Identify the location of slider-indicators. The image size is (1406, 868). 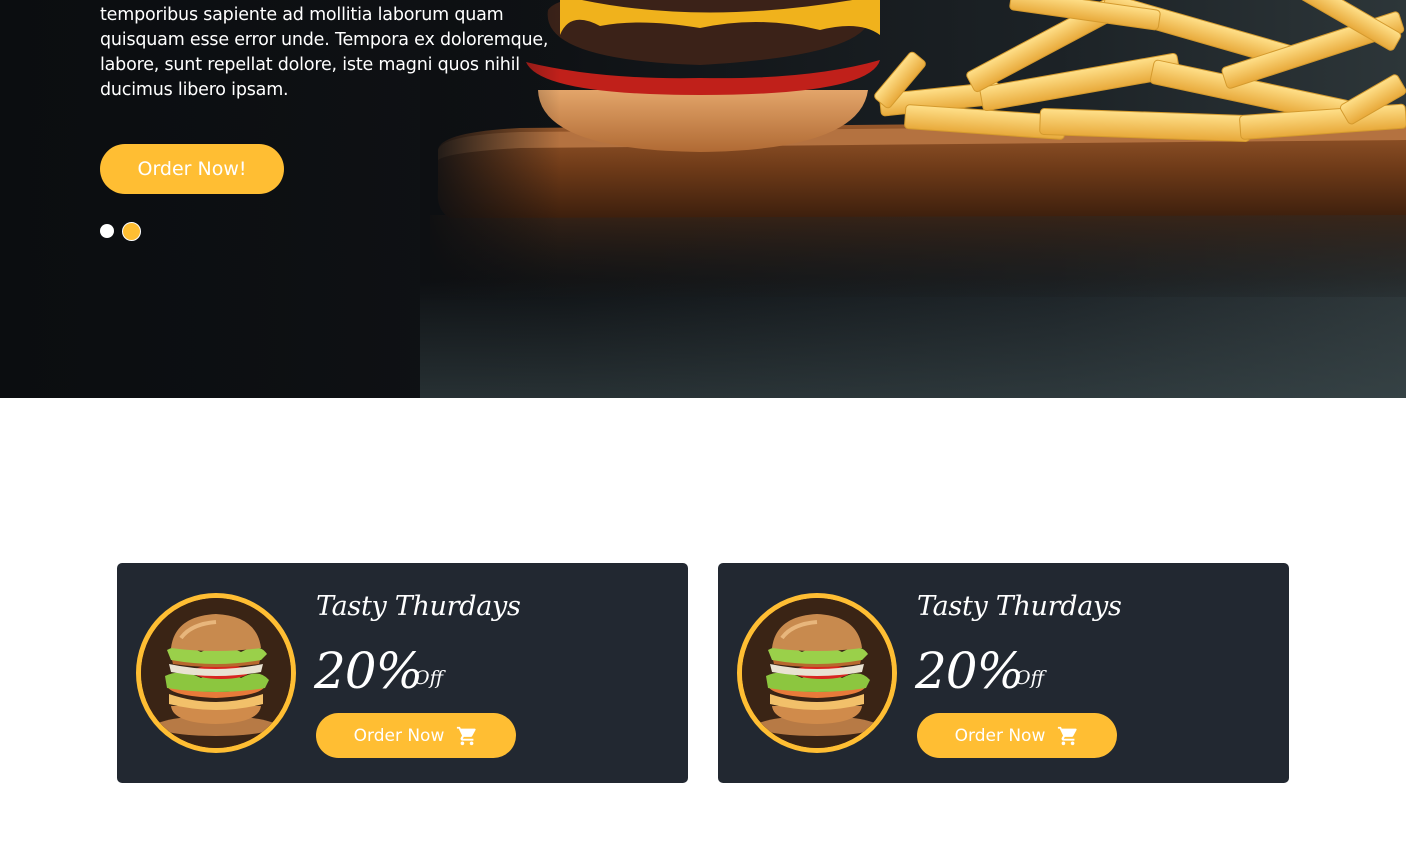
(120, 231).